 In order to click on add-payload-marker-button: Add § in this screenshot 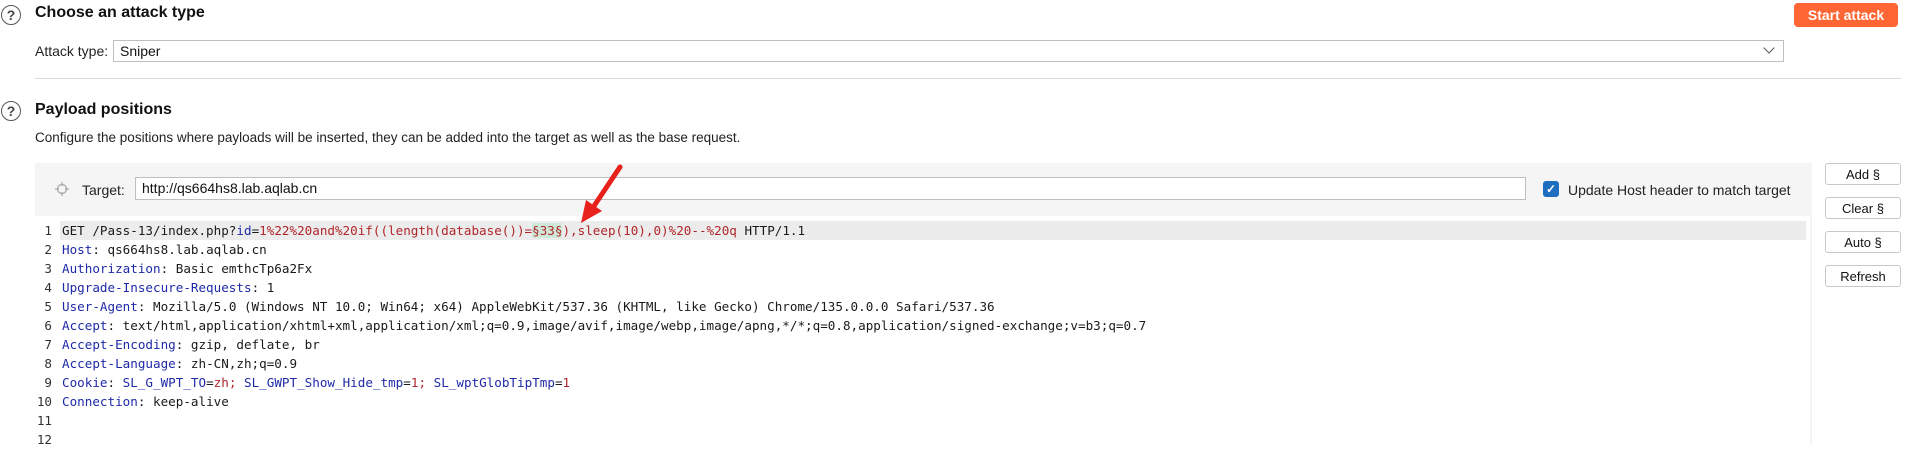, I will do `click(1863, 174)`.